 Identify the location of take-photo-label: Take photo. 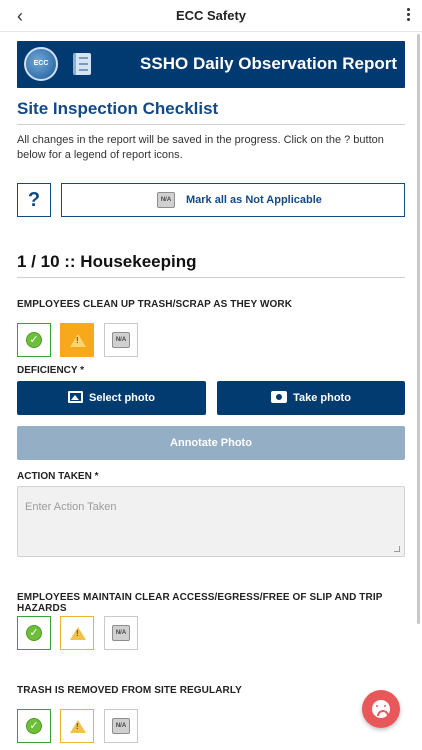
(322, 398).